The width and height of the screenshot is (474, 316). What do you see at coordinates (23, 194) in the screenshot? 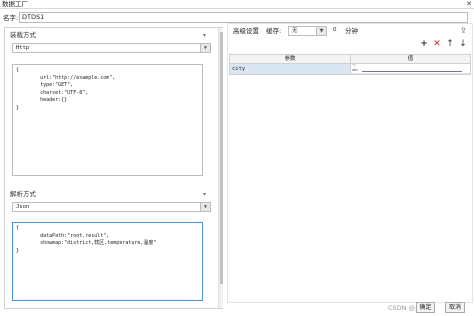
I see `parsing-section-title: 解析方式` at bounding box center [23, 194].